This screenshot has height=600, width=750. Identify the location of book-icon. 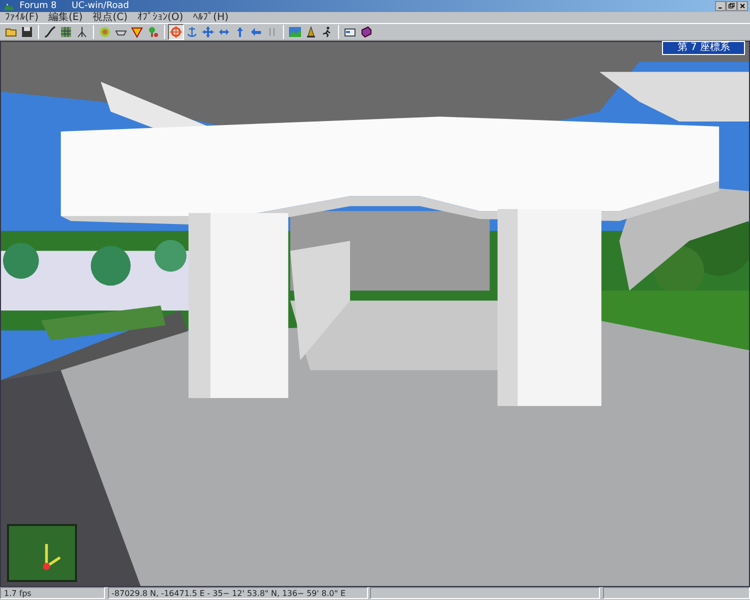
(366, 32).